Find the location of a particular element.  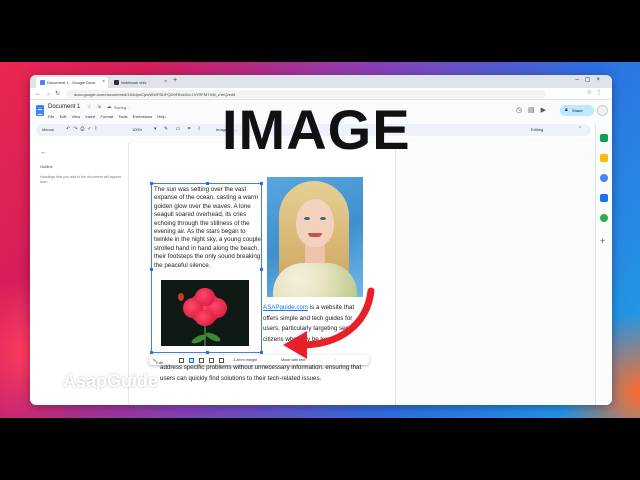

tab-notebook: Notebook vids × is located at coordinates (140, 82).